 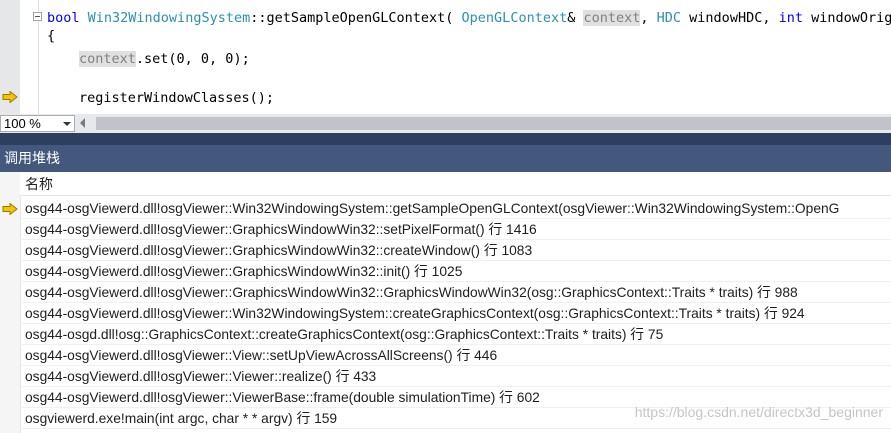 I want to click on class-name: Win32WindowingSystem, so click(x=169, y=18).